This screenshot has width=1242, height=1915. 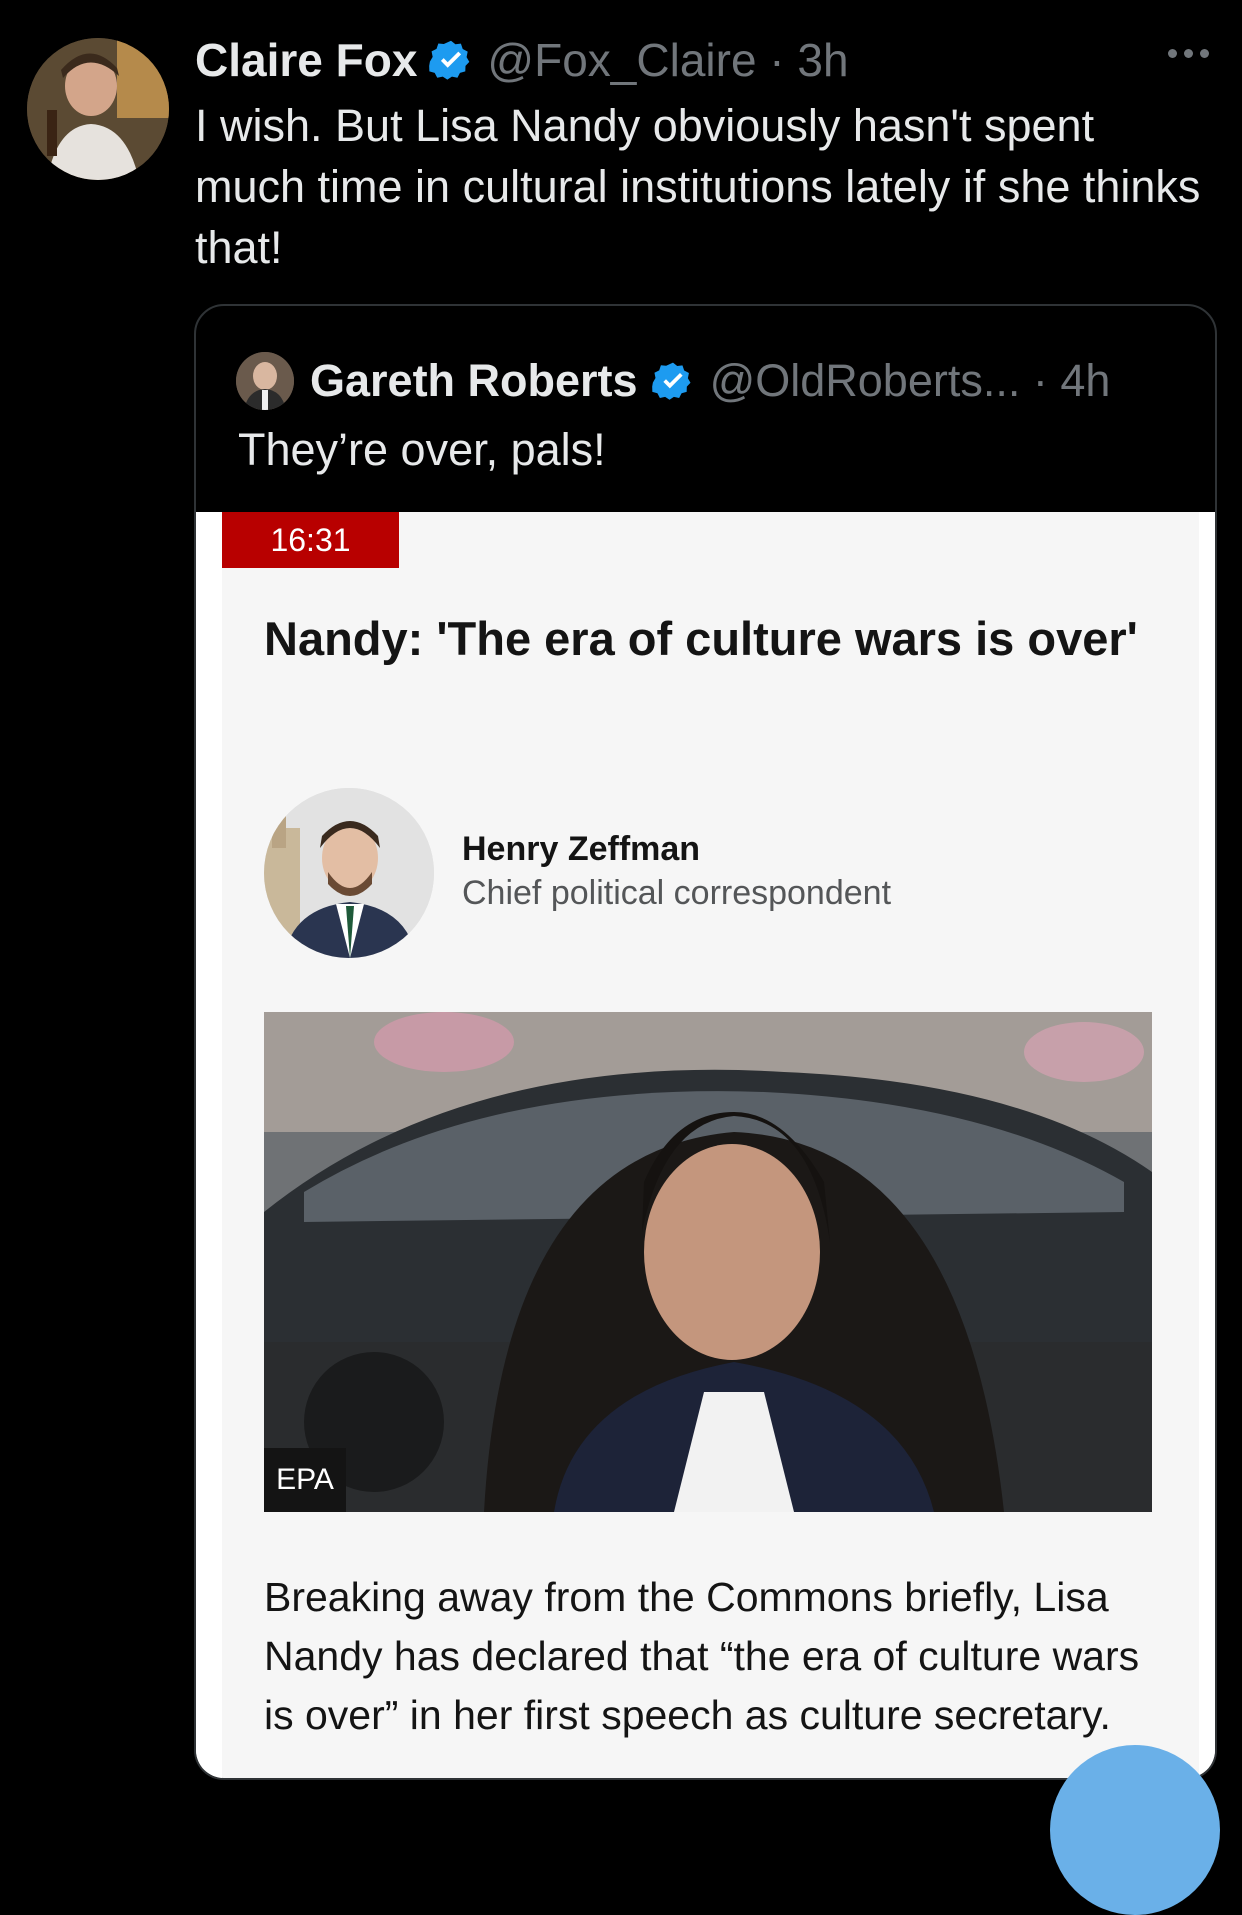 What do you see at coordinates (422, 449) in the screenshot?
I see `quoted-tweet-text: They’re over, pals!` at bounding box center [422, 449].